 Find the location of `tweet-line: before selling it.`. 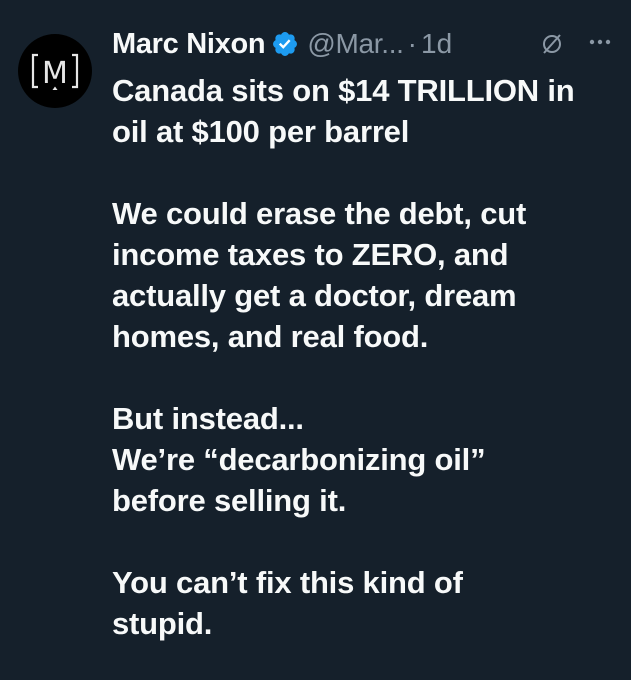

tweet-line: before selling it. is located at coordinates (229, 500).